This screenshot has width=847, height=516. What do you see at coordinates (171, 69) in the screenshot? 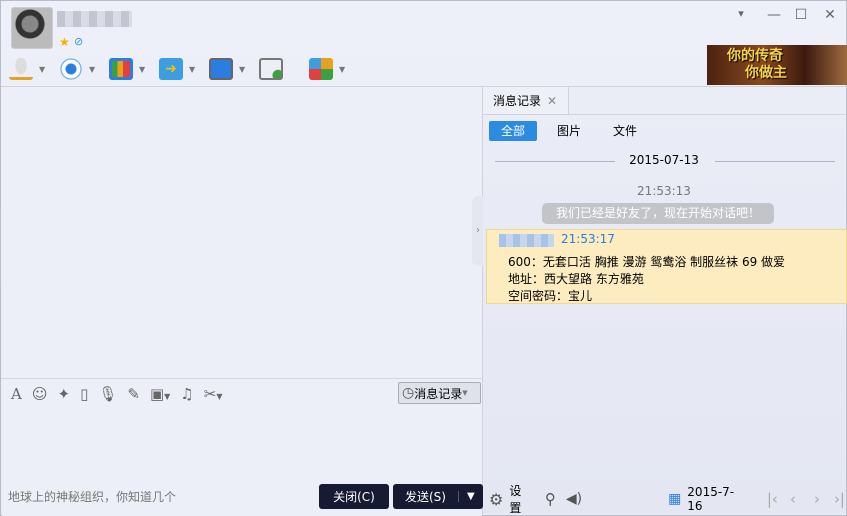
I see `folder-icon: ➜` at bounding box center [171, 69].